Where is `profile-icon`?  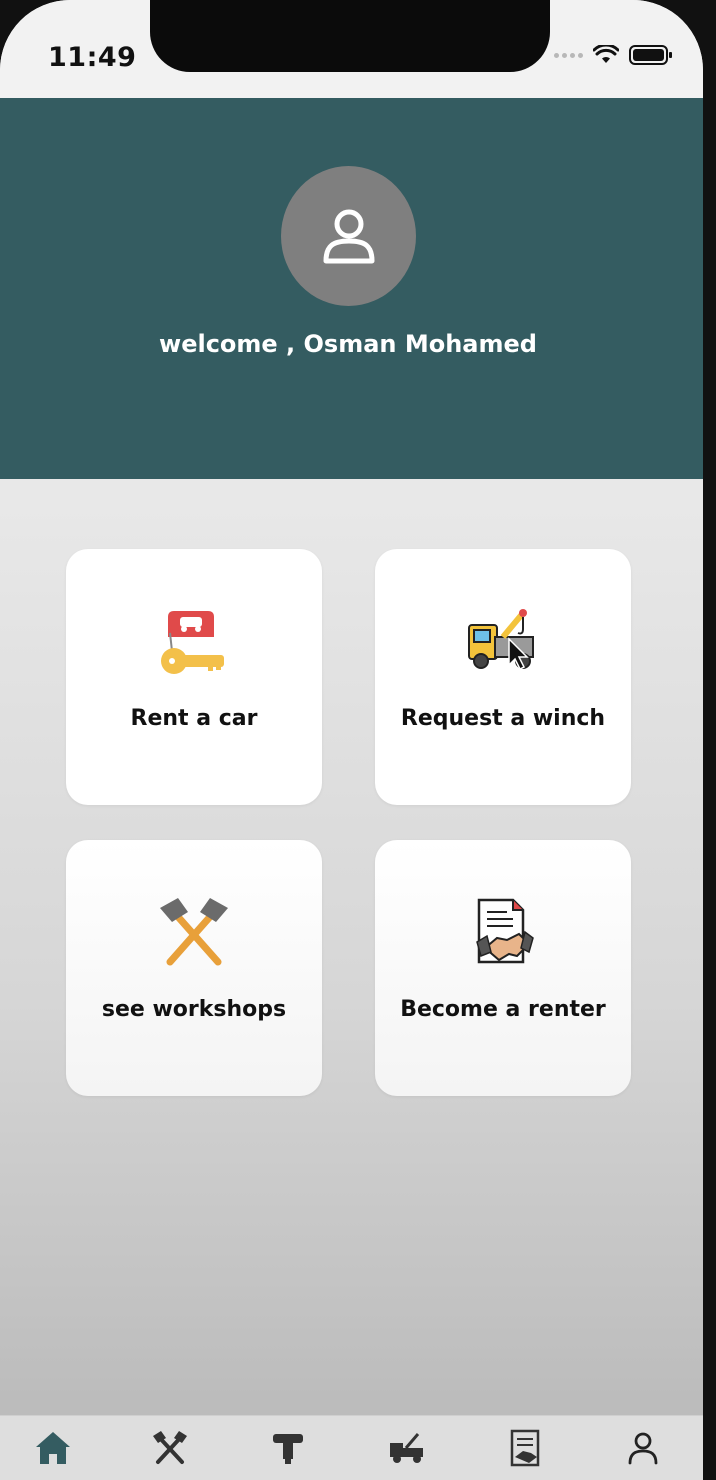 profile-icon is located at coordinates (643, 1448).